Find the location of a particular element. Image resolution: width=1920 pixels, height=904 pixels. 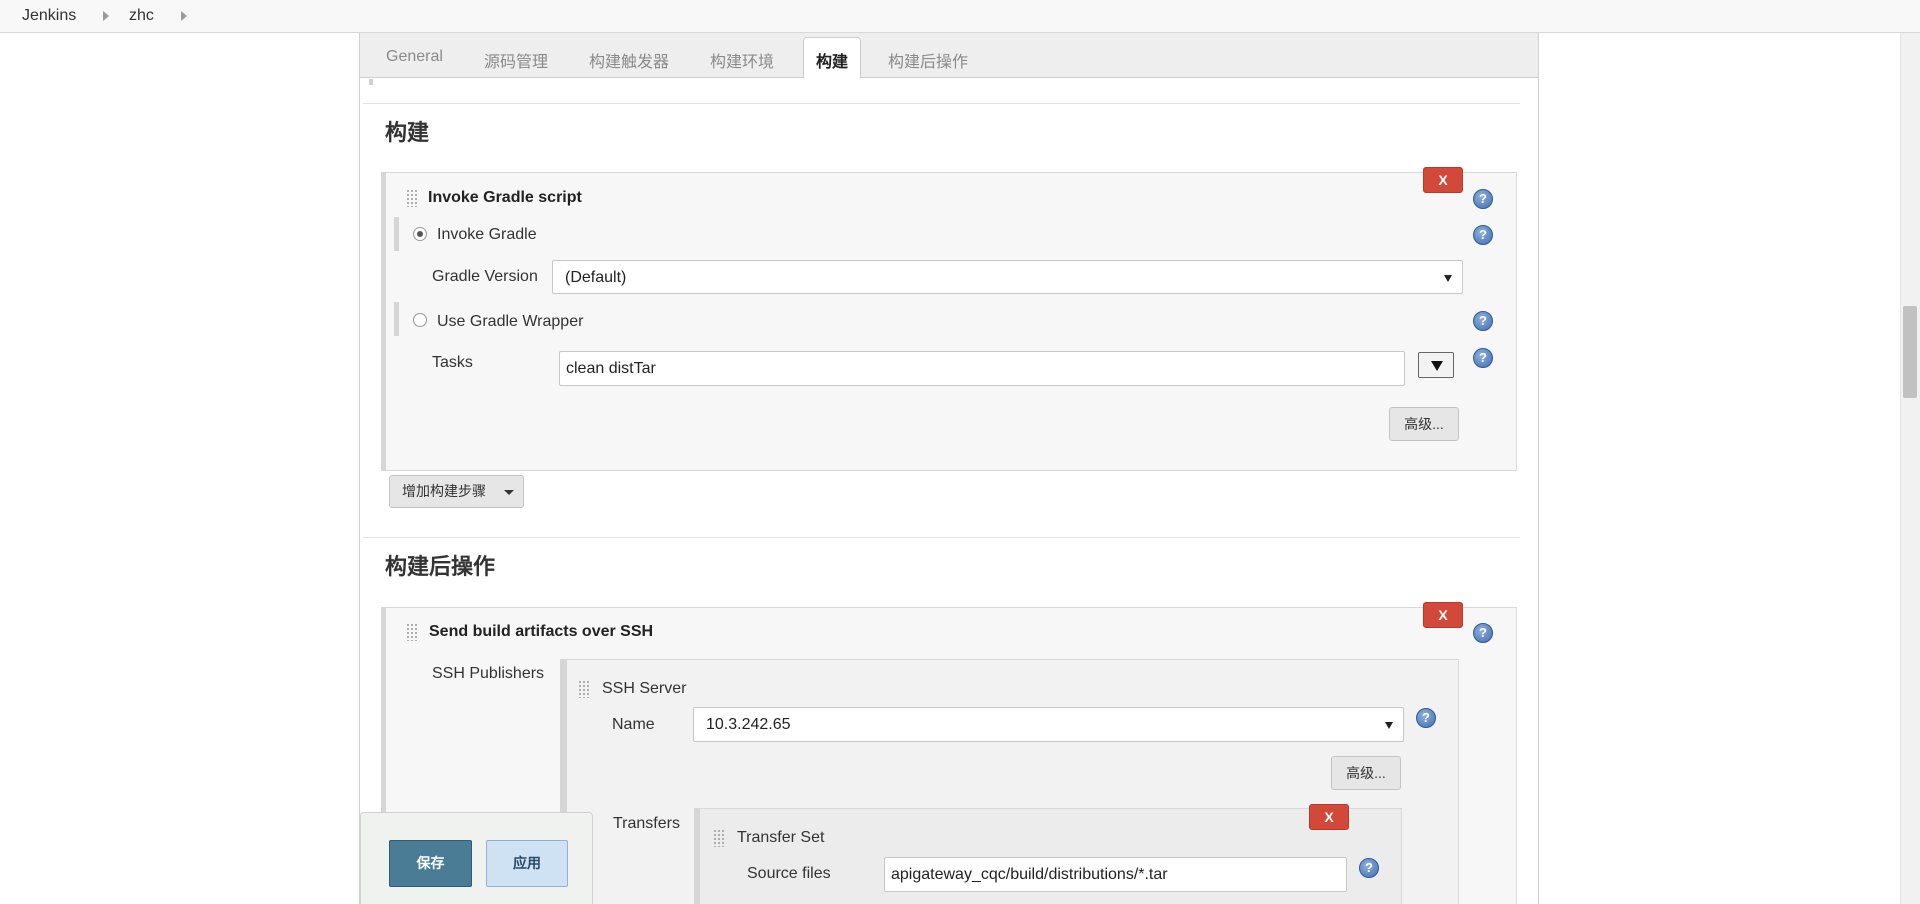

add-build-step-button: 增加构建步骤 is located at coordinates (456, 491).